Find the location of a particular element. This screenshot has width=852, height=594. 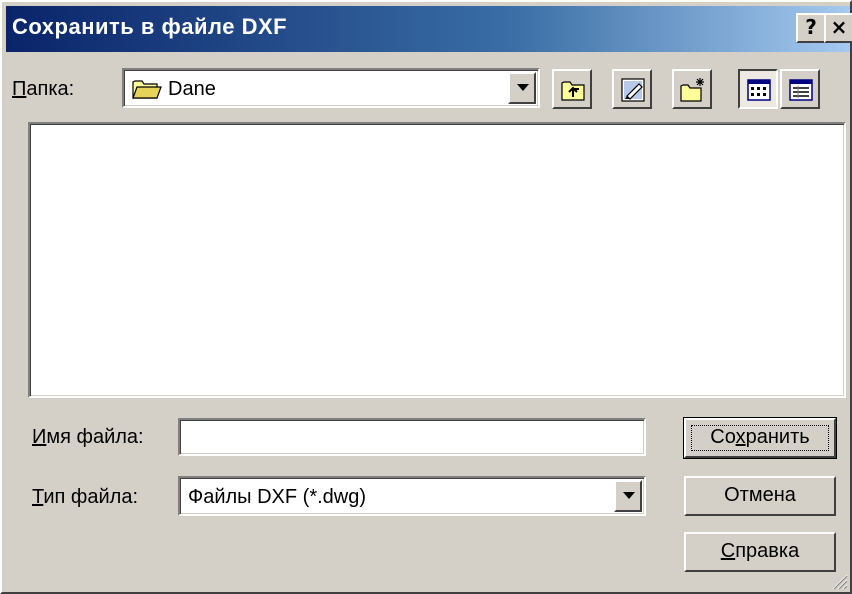

focus-rect is located at coordinates (760, 438).